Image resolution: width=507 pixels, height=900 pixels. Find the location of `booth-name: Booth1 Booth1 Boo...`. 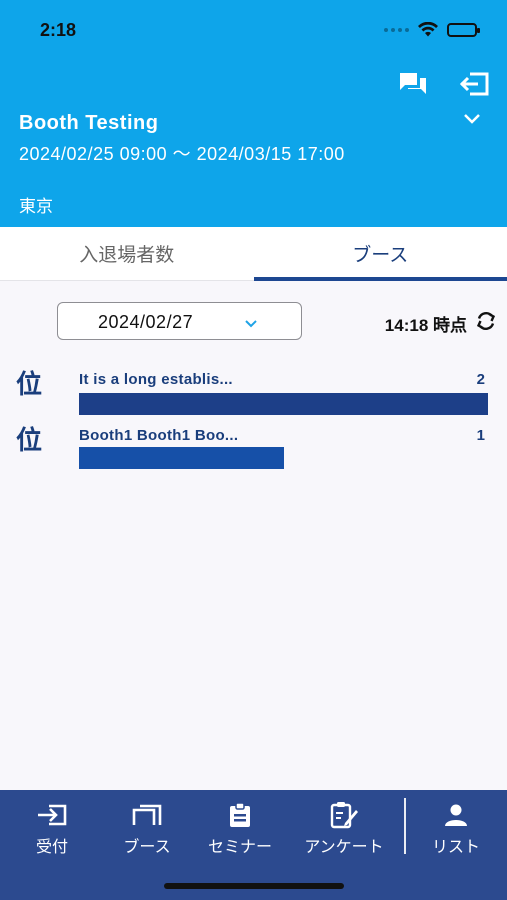

booth-name: Booth1 Booth1 Boo... is located at coordinates (159, 435).